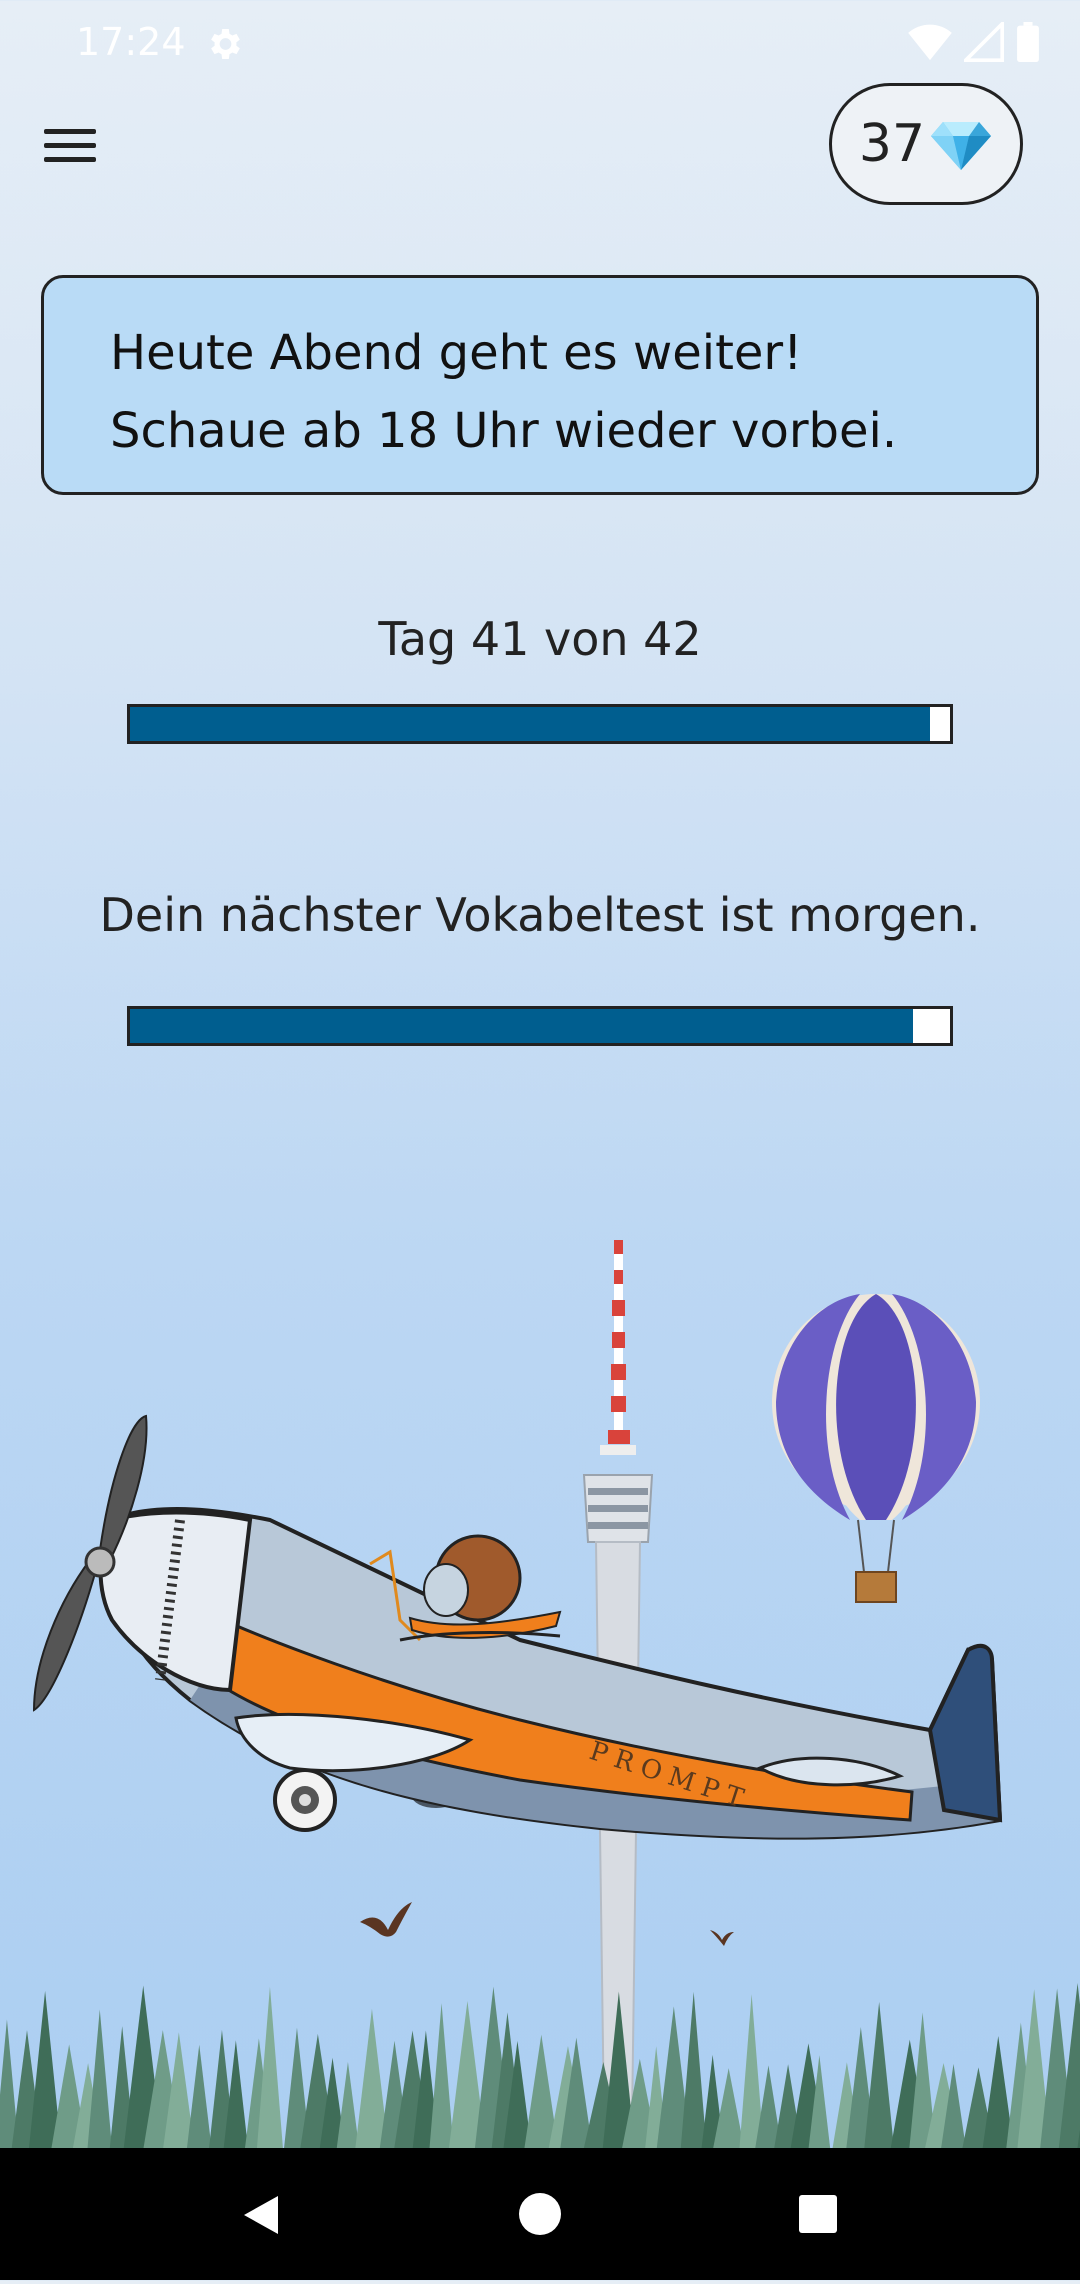 The image size is (1080, 2284). What do you see at coordinates (131, 42) in the screenshot?
I see `status-time: 17:24` at bounding box center [131, 42].